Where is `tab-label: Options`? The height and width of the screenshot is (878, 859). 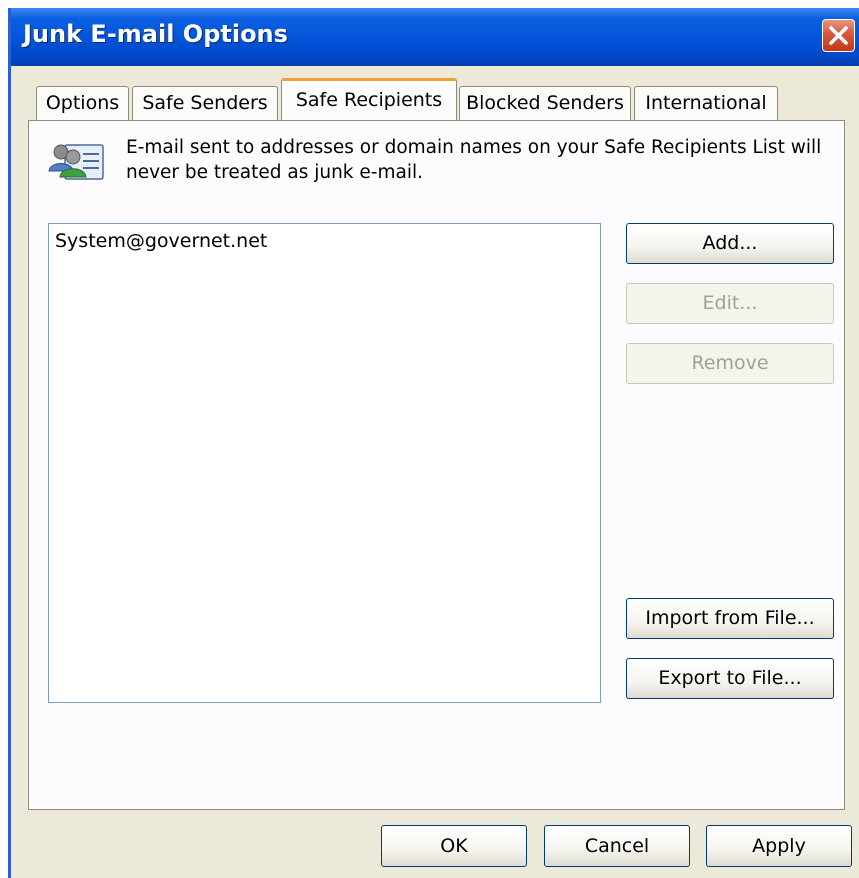 tab-label: Options is located at coordinates (82, 103).